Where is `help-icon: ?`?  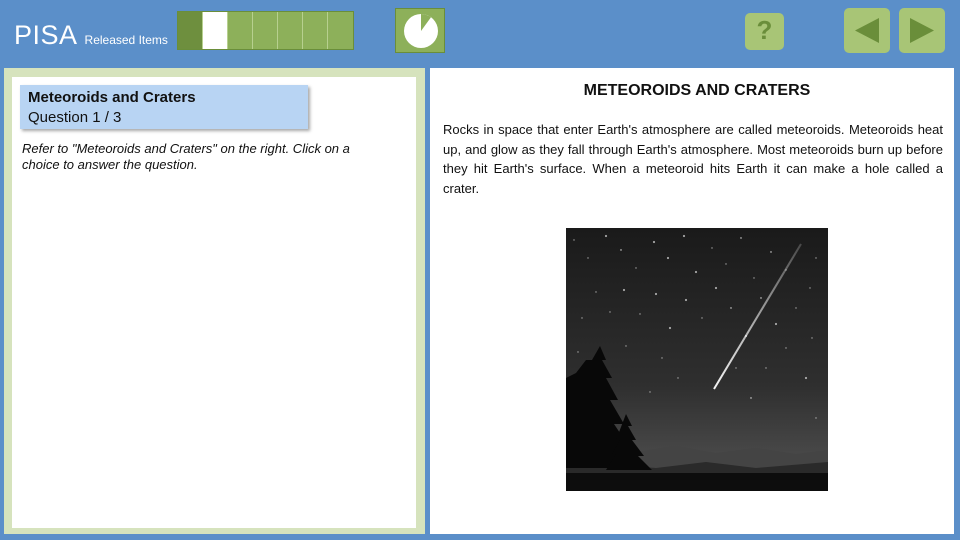 help-icon: ? is located at coordinates (764, 30).